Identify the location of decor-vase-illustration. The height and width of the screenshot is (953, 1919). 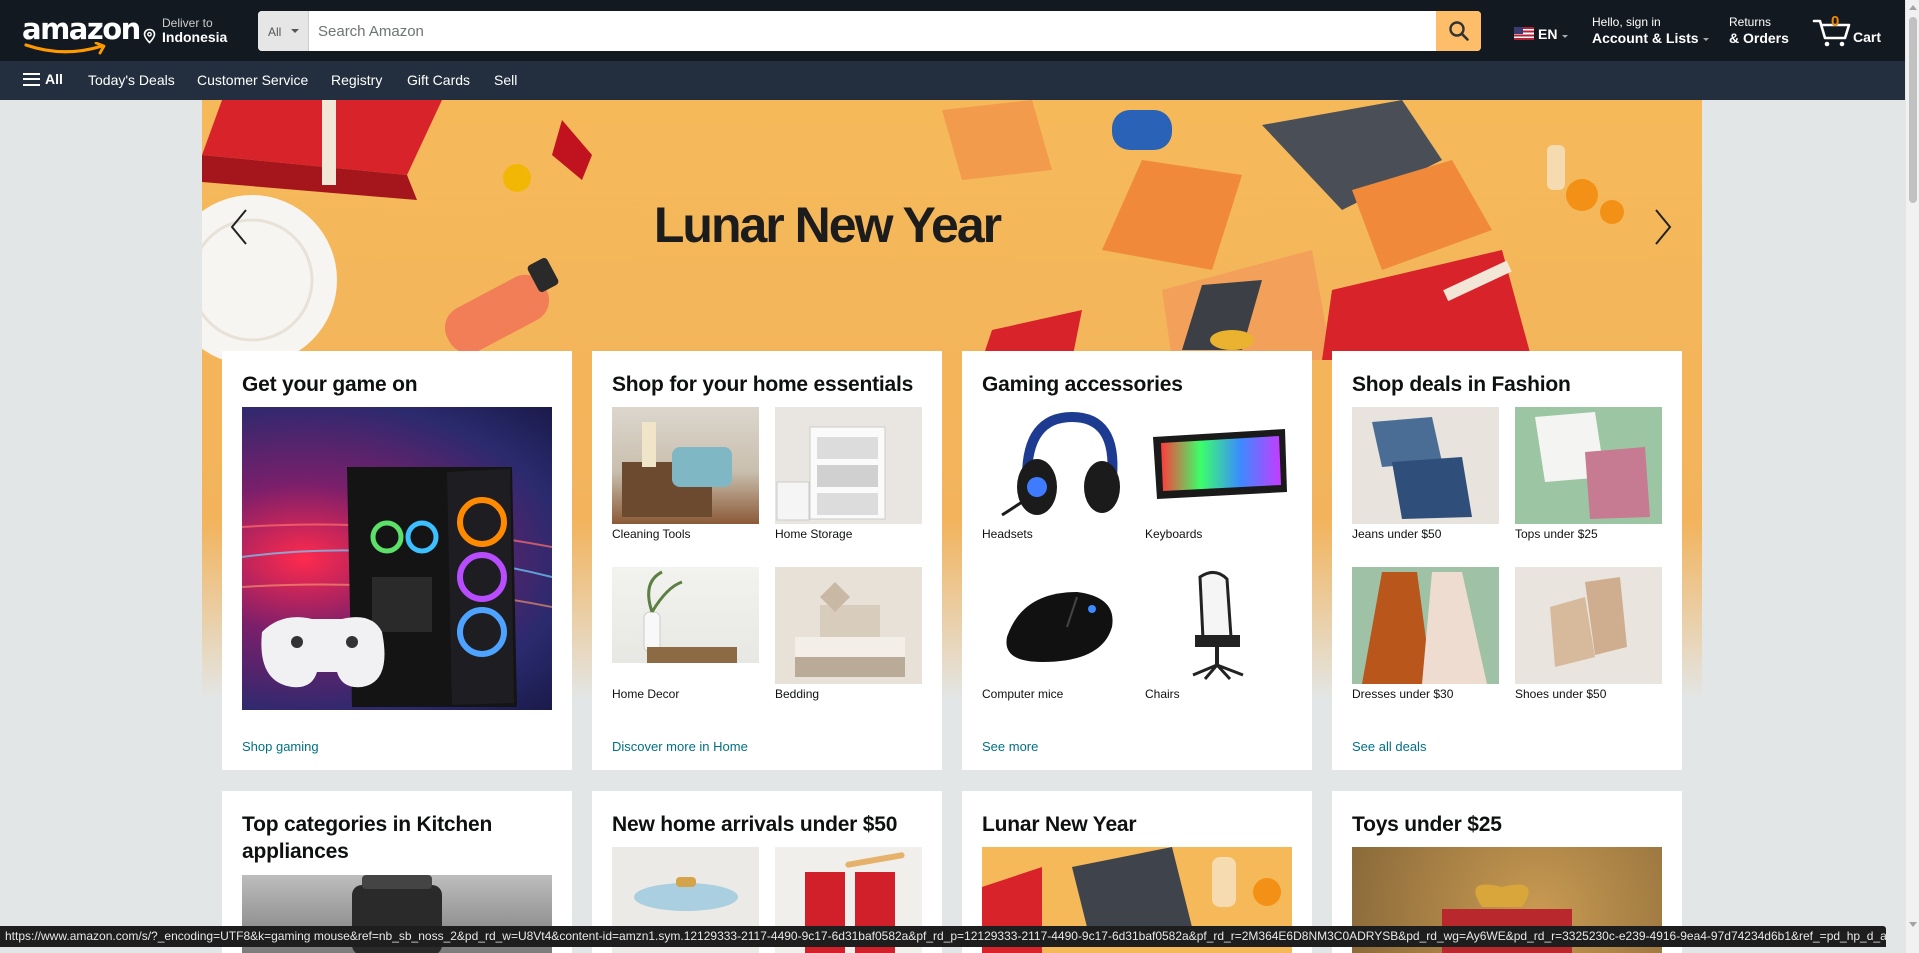
(685, 627).